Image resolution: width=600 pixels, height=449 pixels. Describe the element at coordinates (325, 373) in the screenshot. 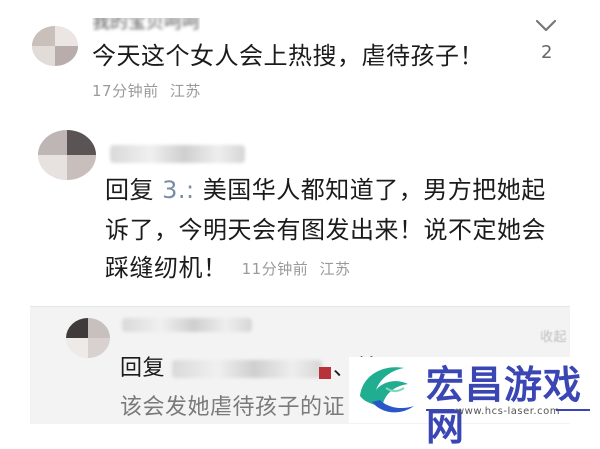

I see `mention-marker` at that location.